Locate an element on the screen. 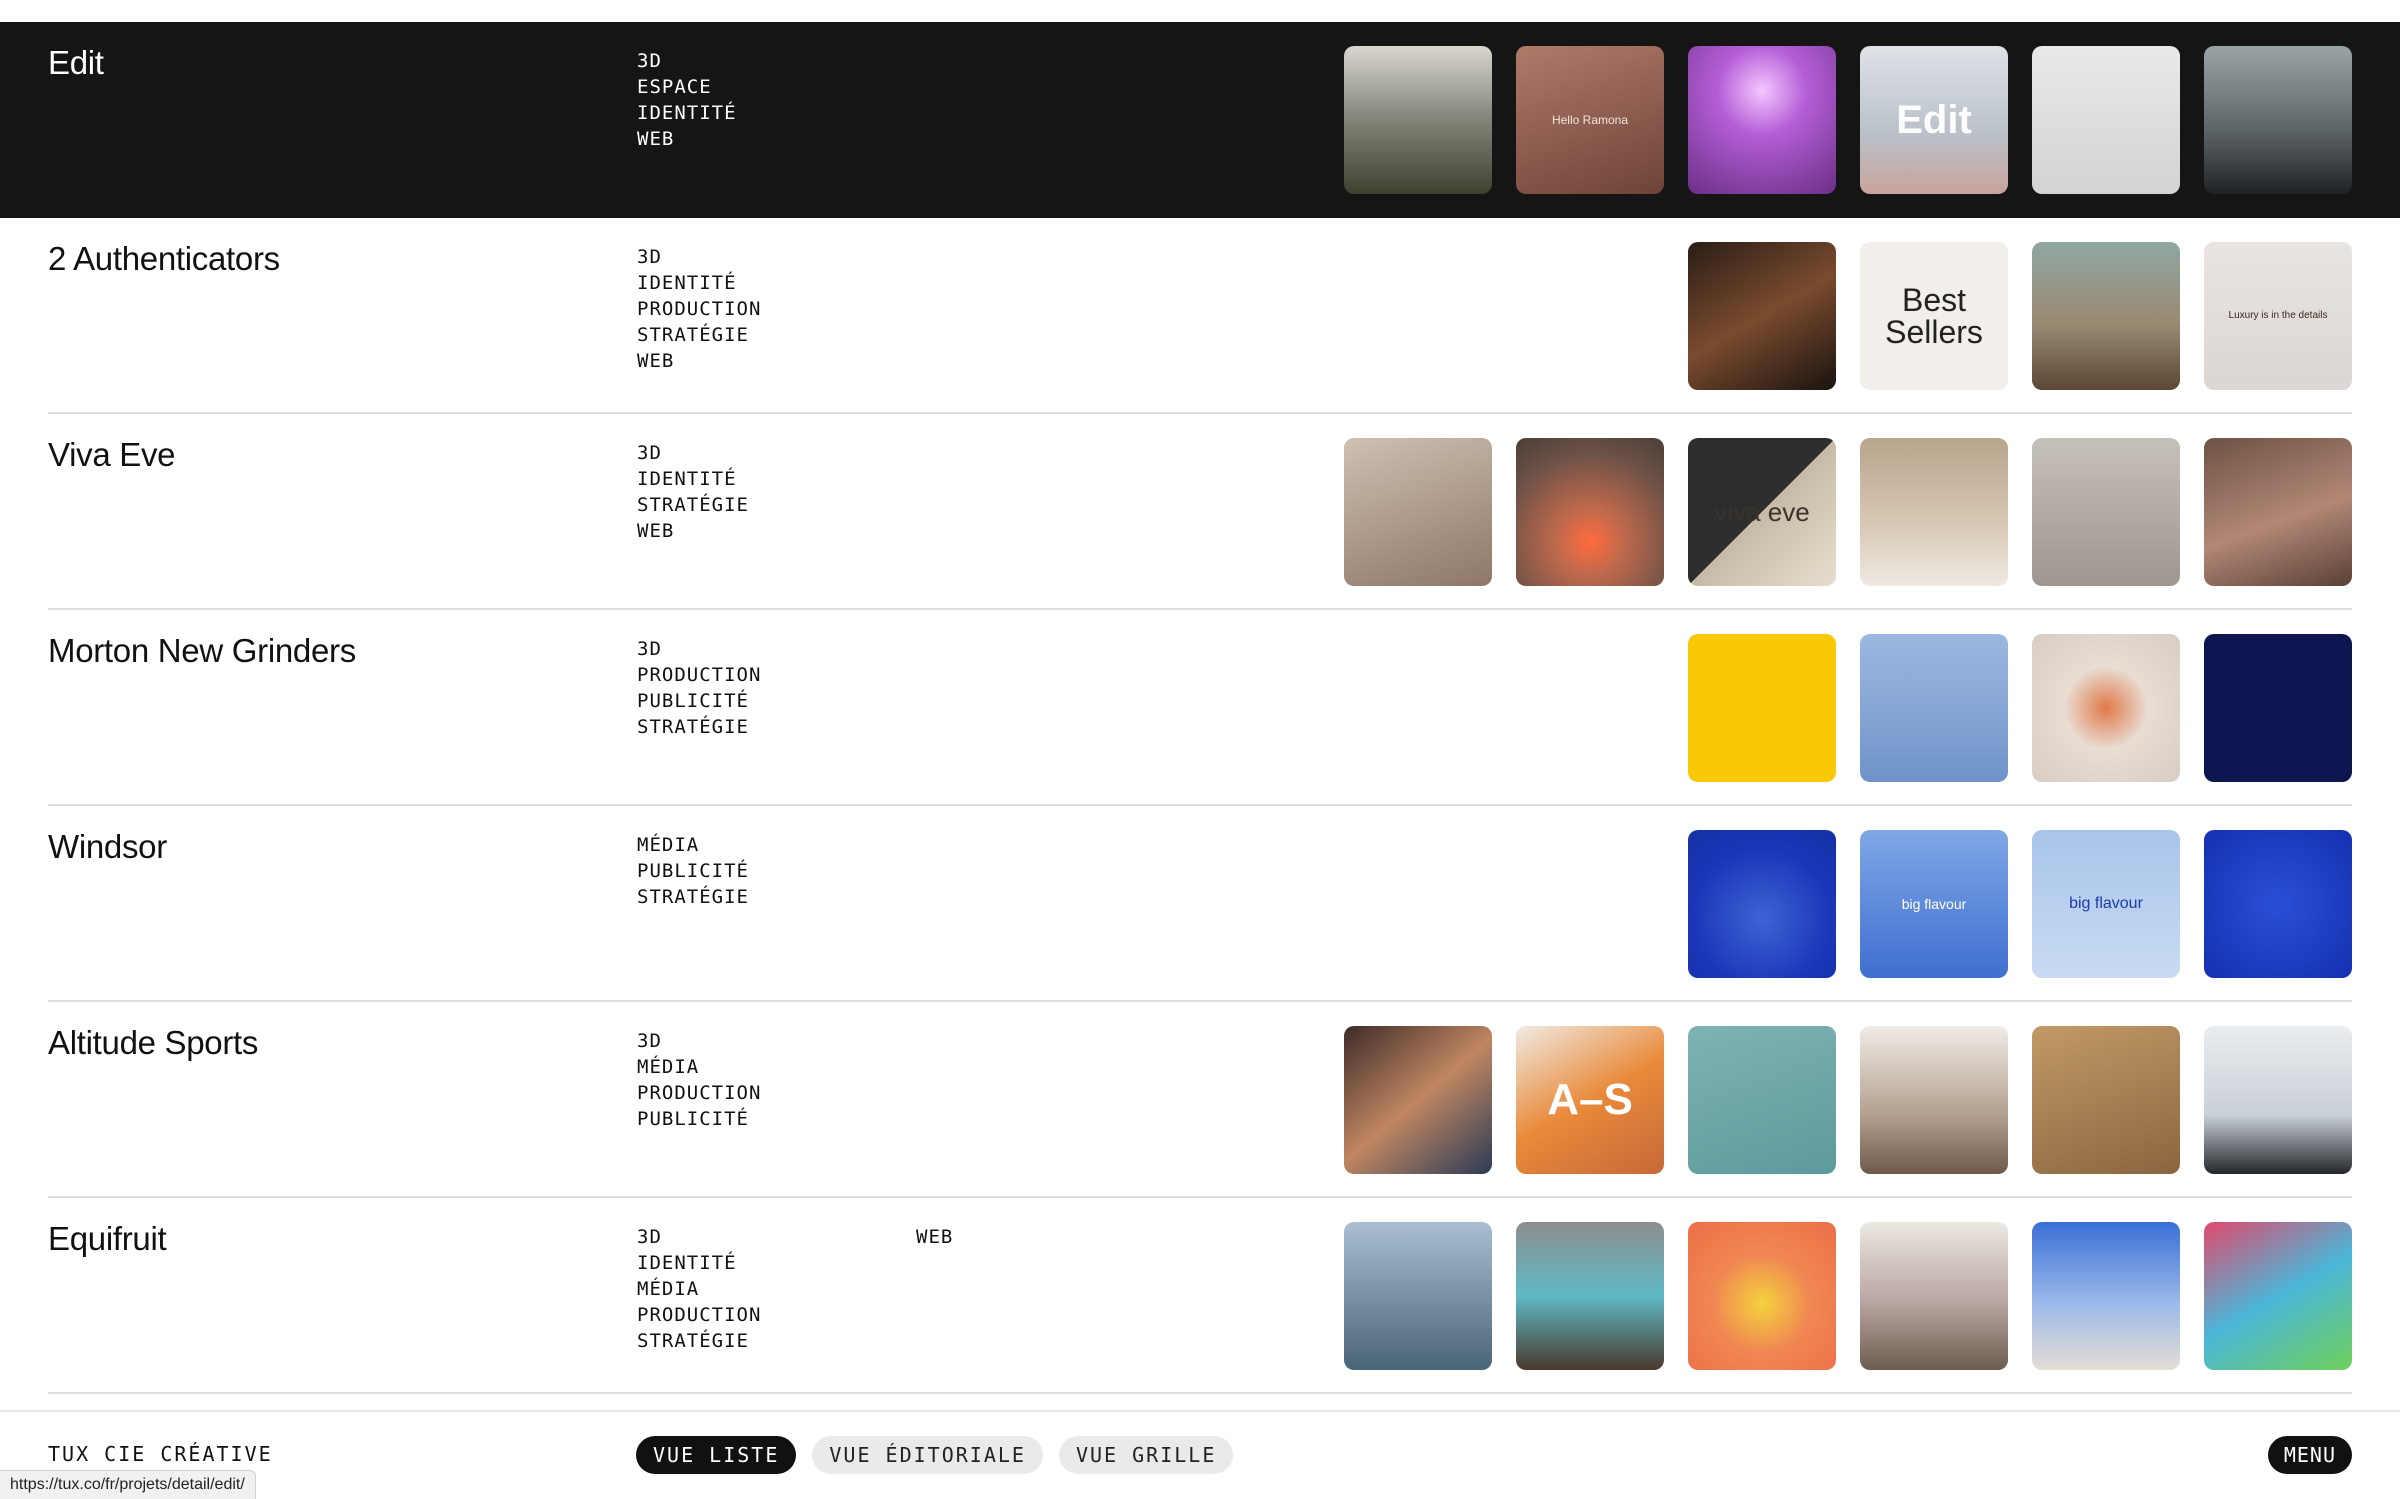 Image resolution: width=2400 pixels, height=1499 pixels. view-toggle-list: VUE LISTE is located at coordinates (716, 1455).